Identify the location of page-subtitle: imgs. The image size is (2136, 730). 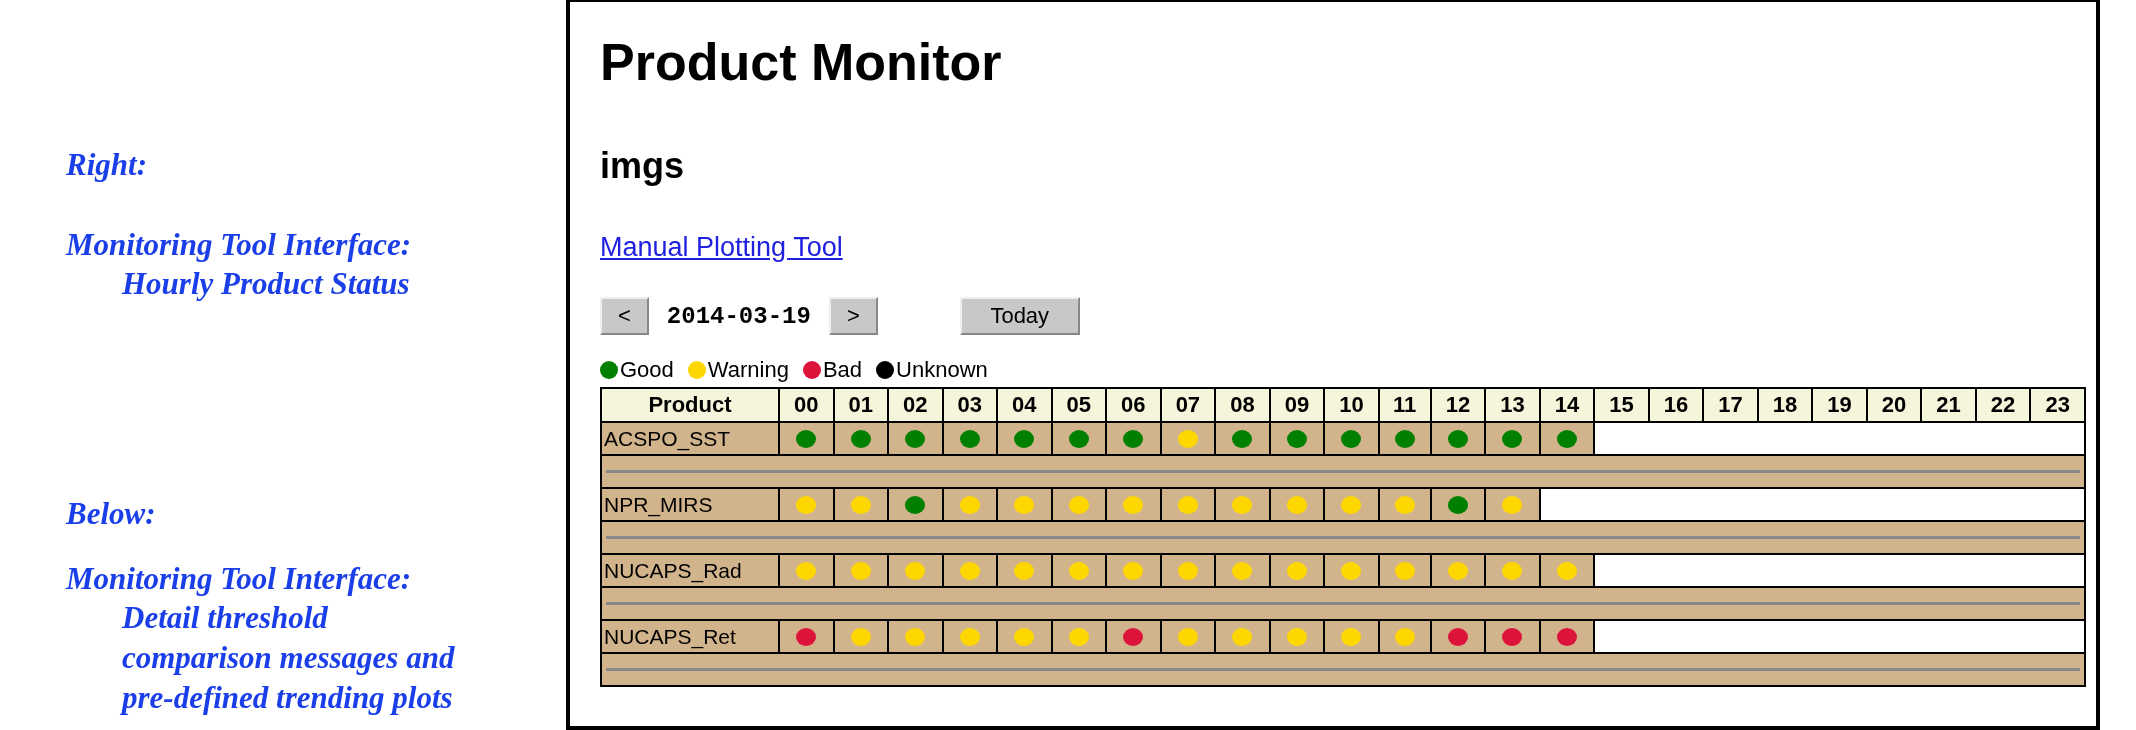
(643, 166).